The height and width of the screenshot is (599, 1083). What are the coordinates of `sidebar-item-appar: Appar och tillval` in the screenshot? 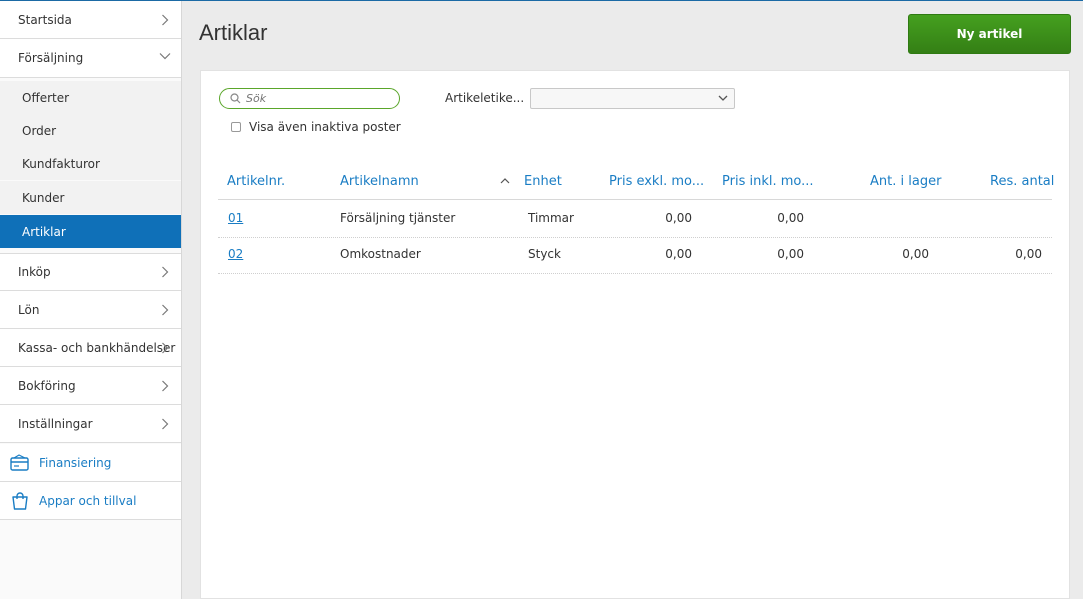 It's located at (90, 501).